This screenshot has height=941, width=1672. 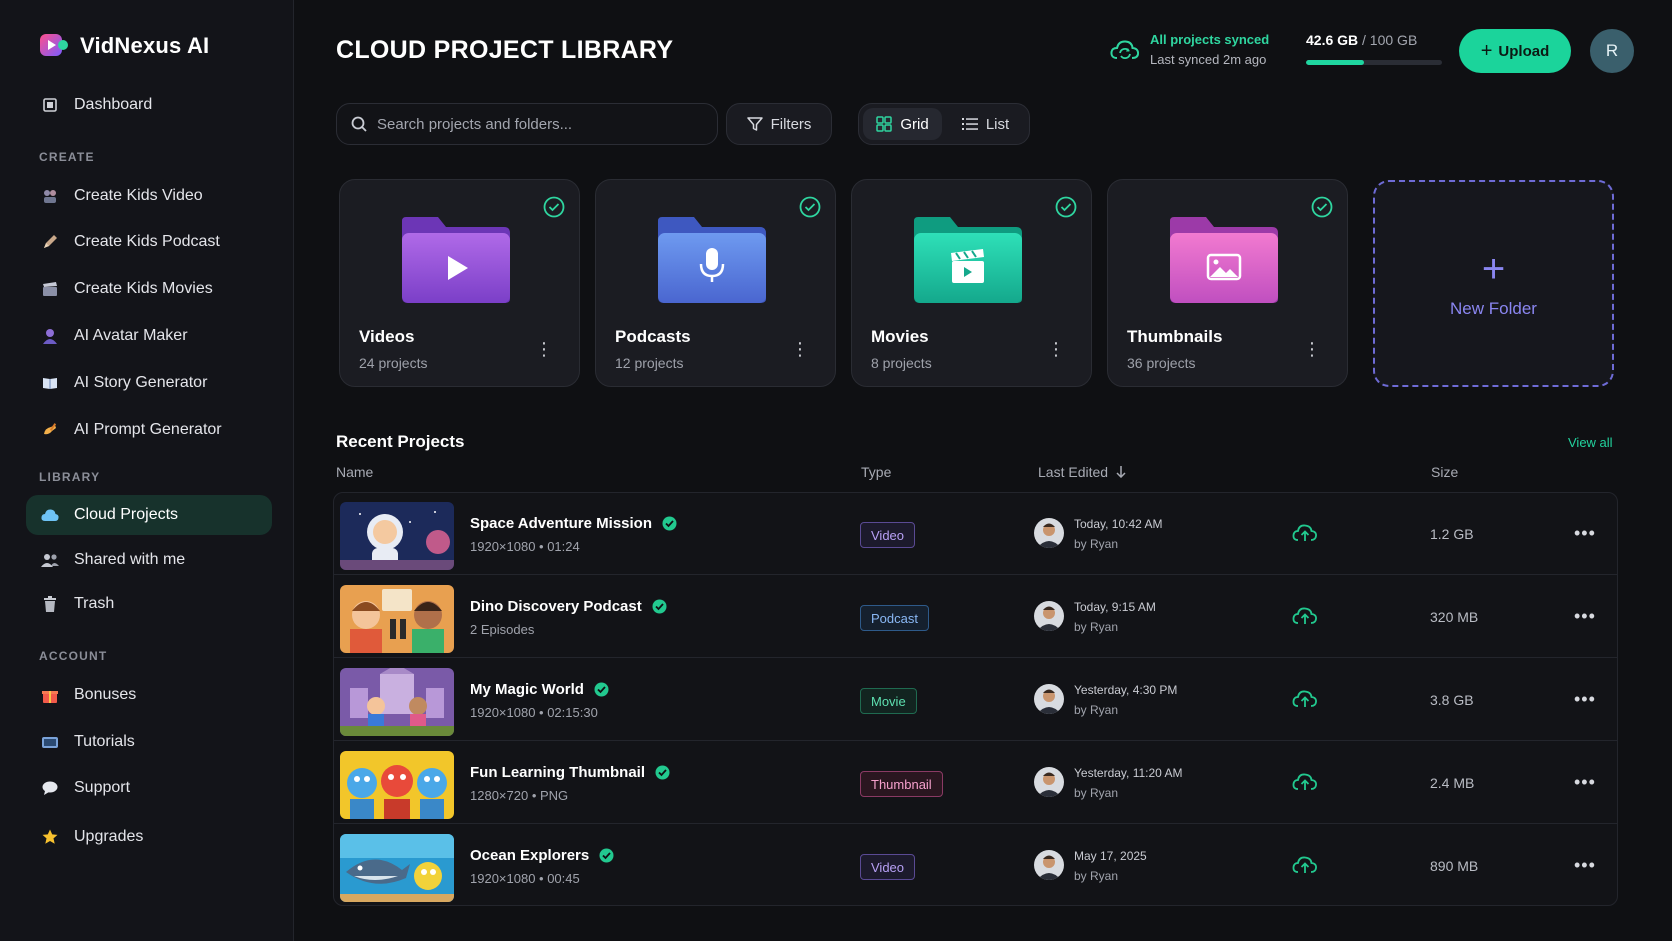 I want to click on sidebar-item-label: Trash, so click(x=94, y=603).